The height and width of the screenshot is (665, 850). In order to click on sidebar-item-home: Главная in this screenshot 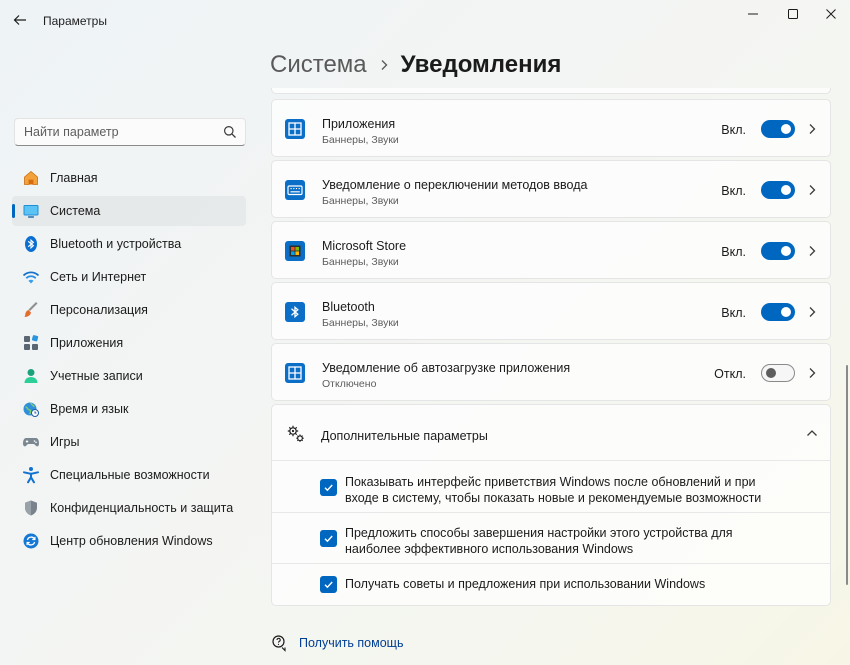, I will do `click(129, 178)`.